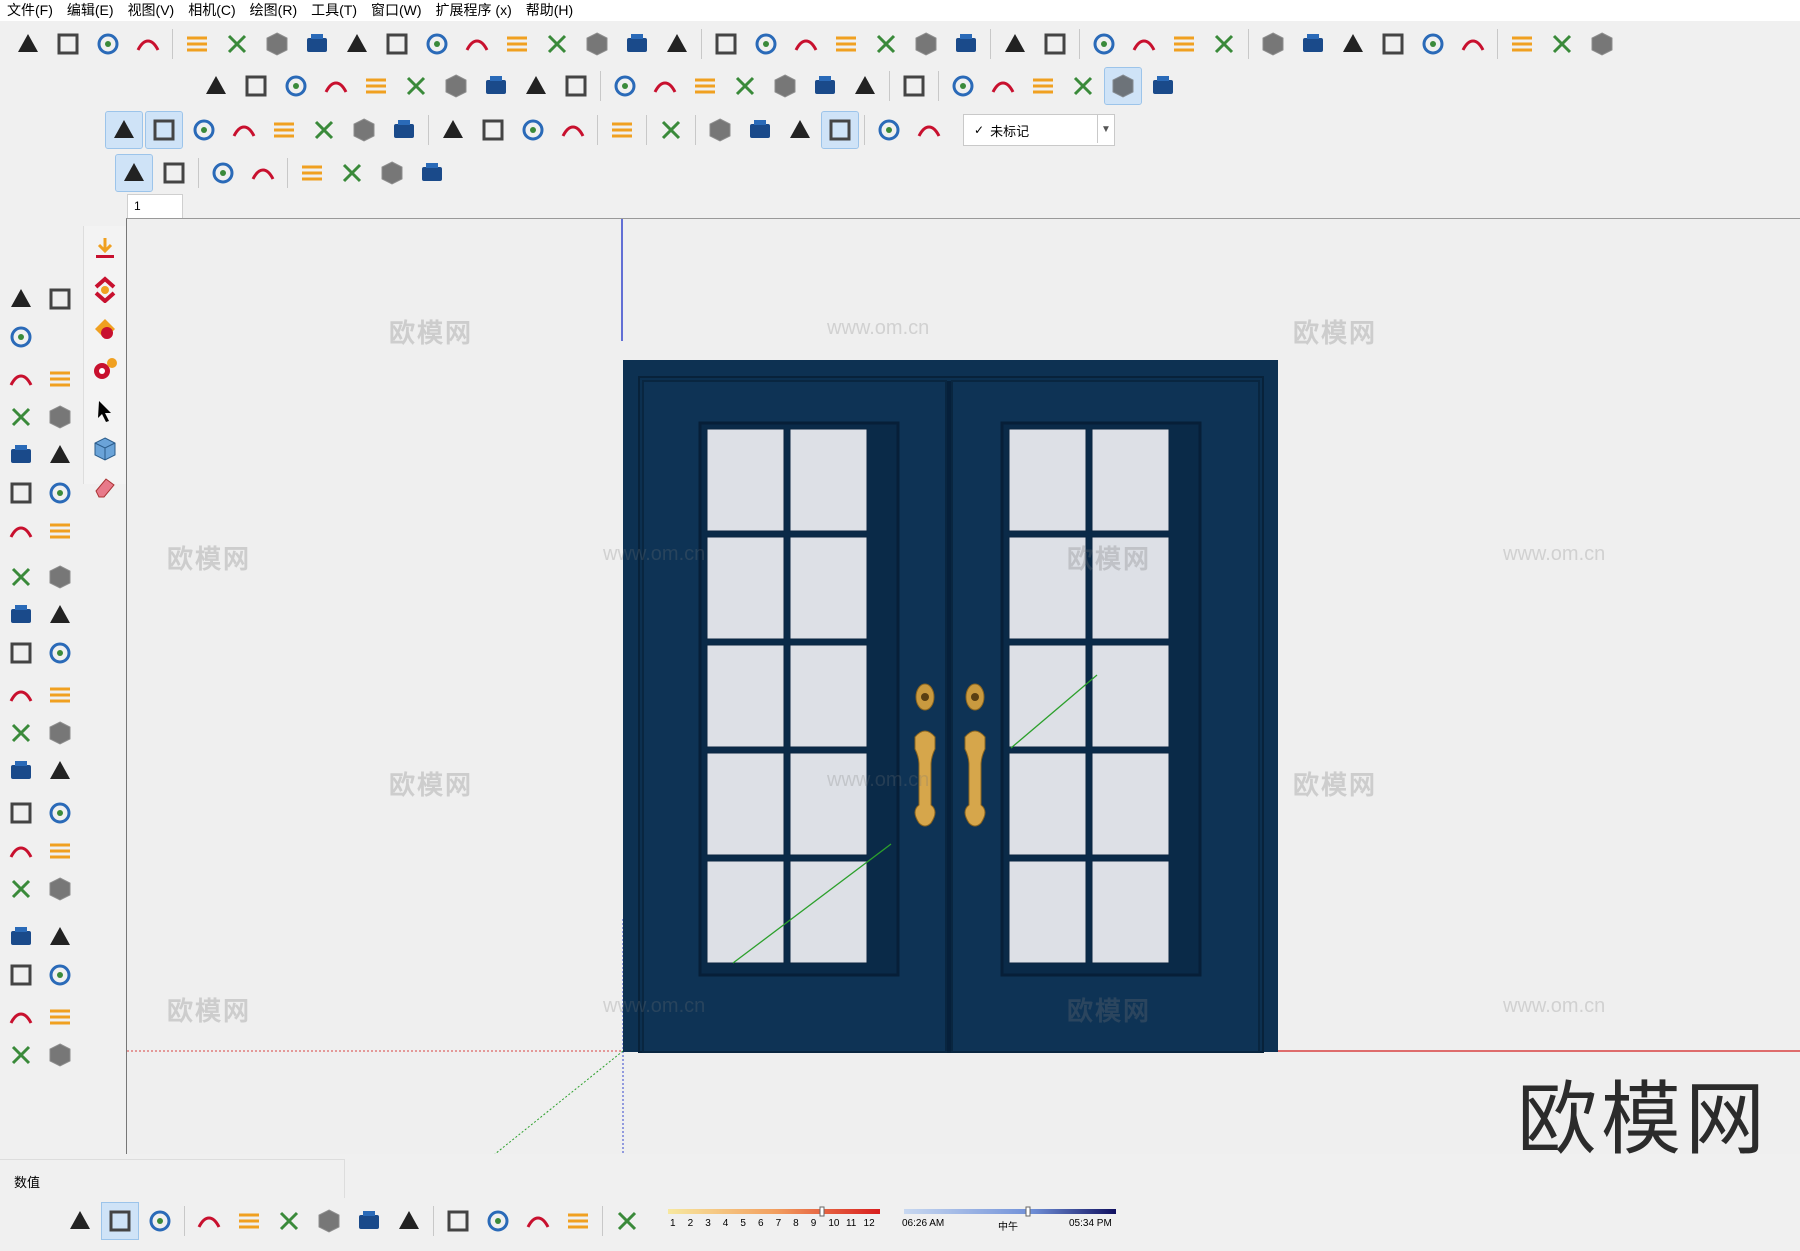 The image size is (1800, 1251). Describe the element at coordinates (204, 130) in the screenshot. I see `record-icon` at that location.